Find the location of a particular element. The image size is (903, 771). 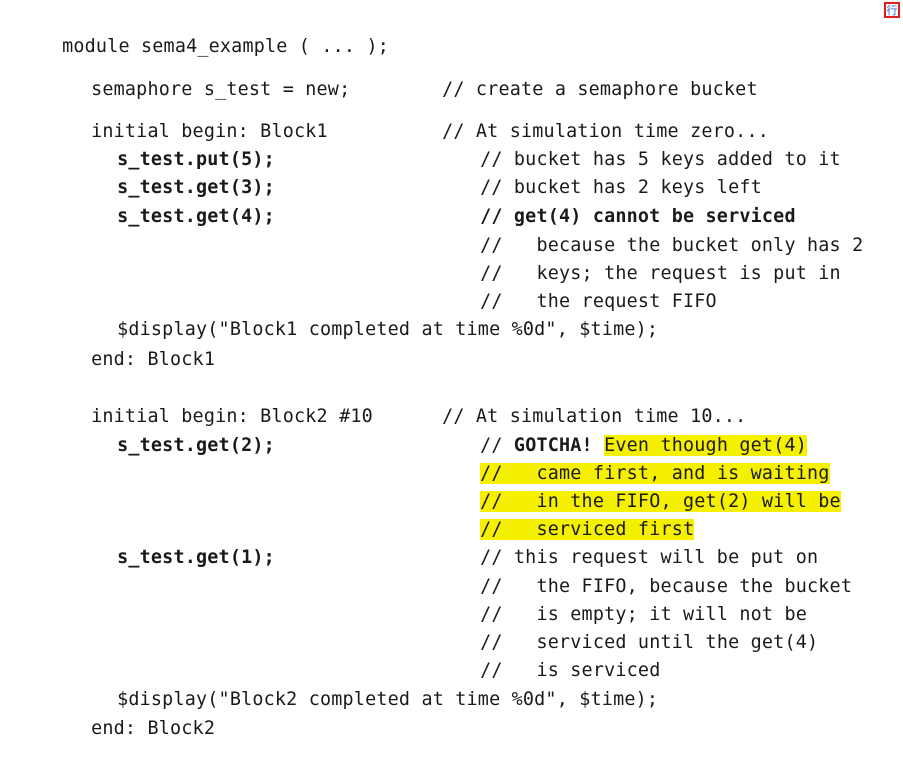

get1-statement-line: s_test.get(1); is located at coordinates (173, 542).